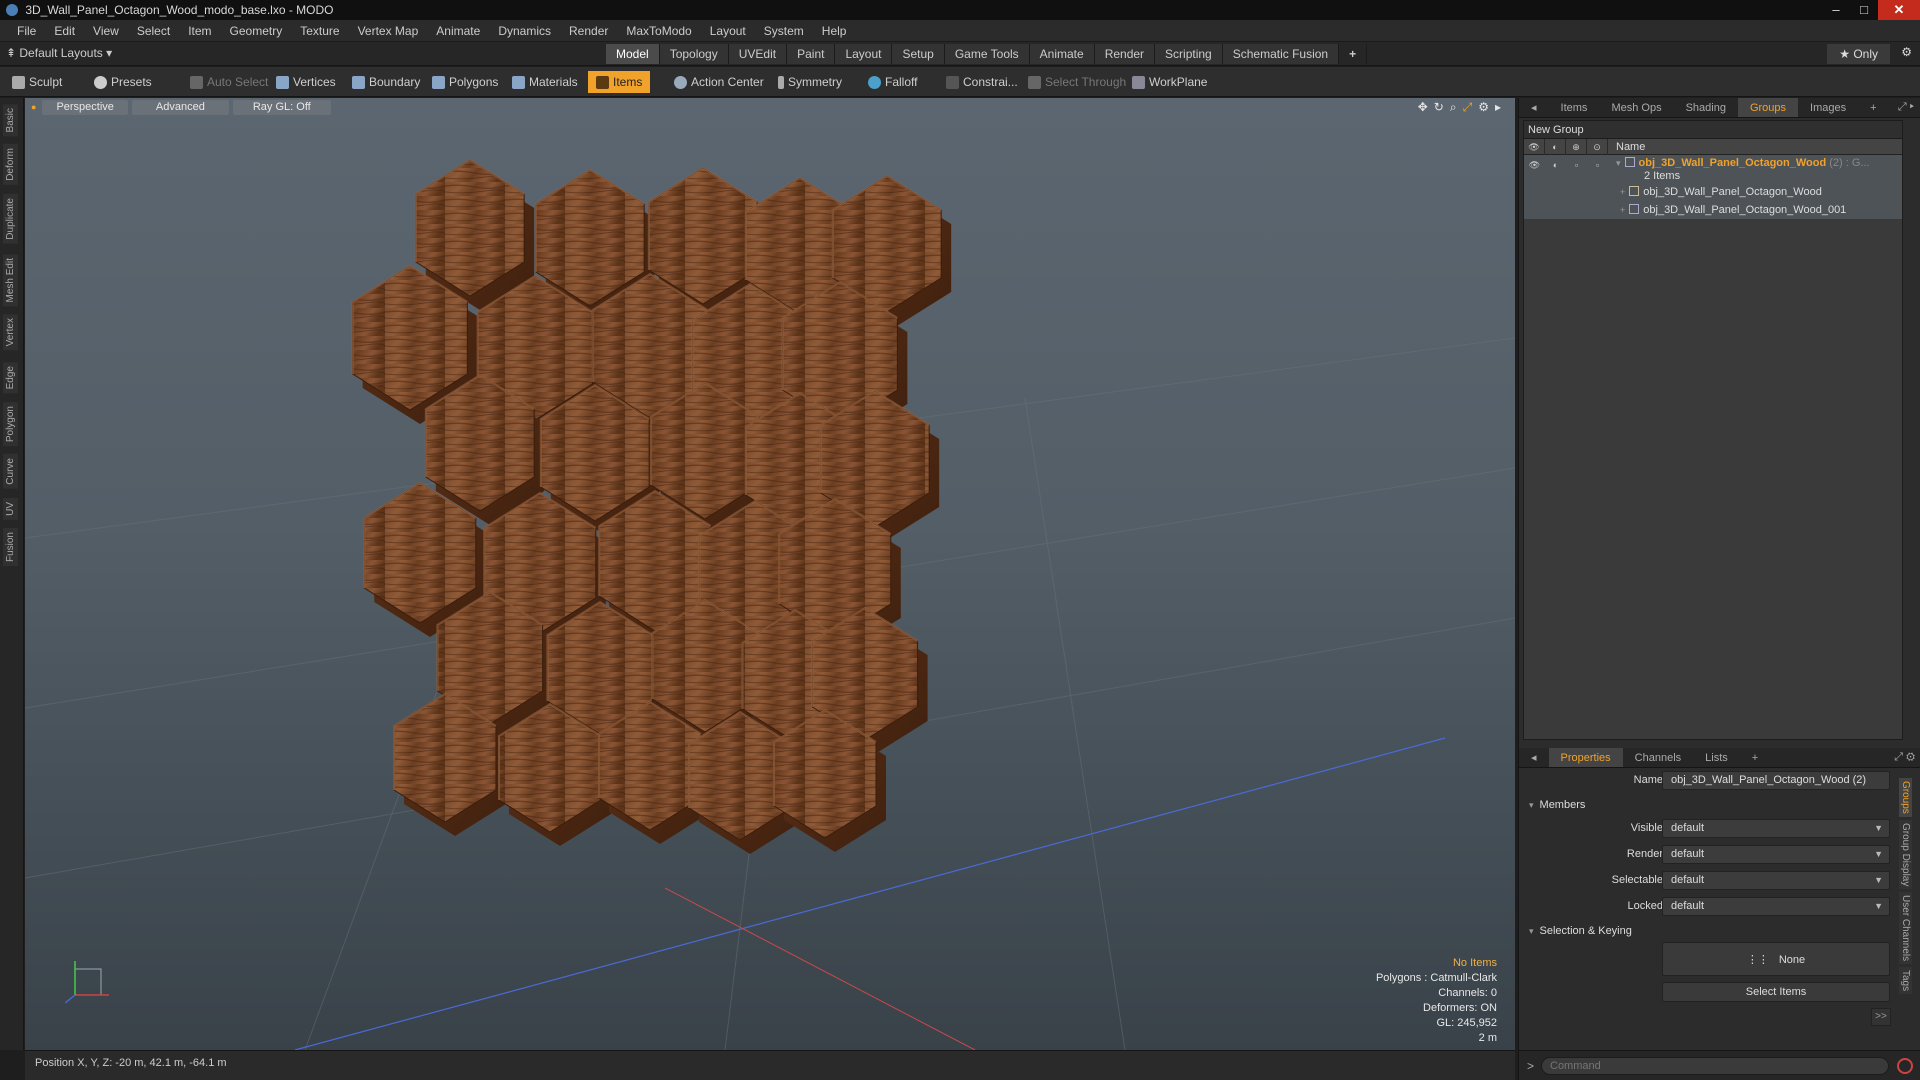 Image resolution: width=1920 pixels, height=1080 pixels. Describe the element at coordinates (694, 54) in the screenshot. I see `tab-topology: Topology` at that location.